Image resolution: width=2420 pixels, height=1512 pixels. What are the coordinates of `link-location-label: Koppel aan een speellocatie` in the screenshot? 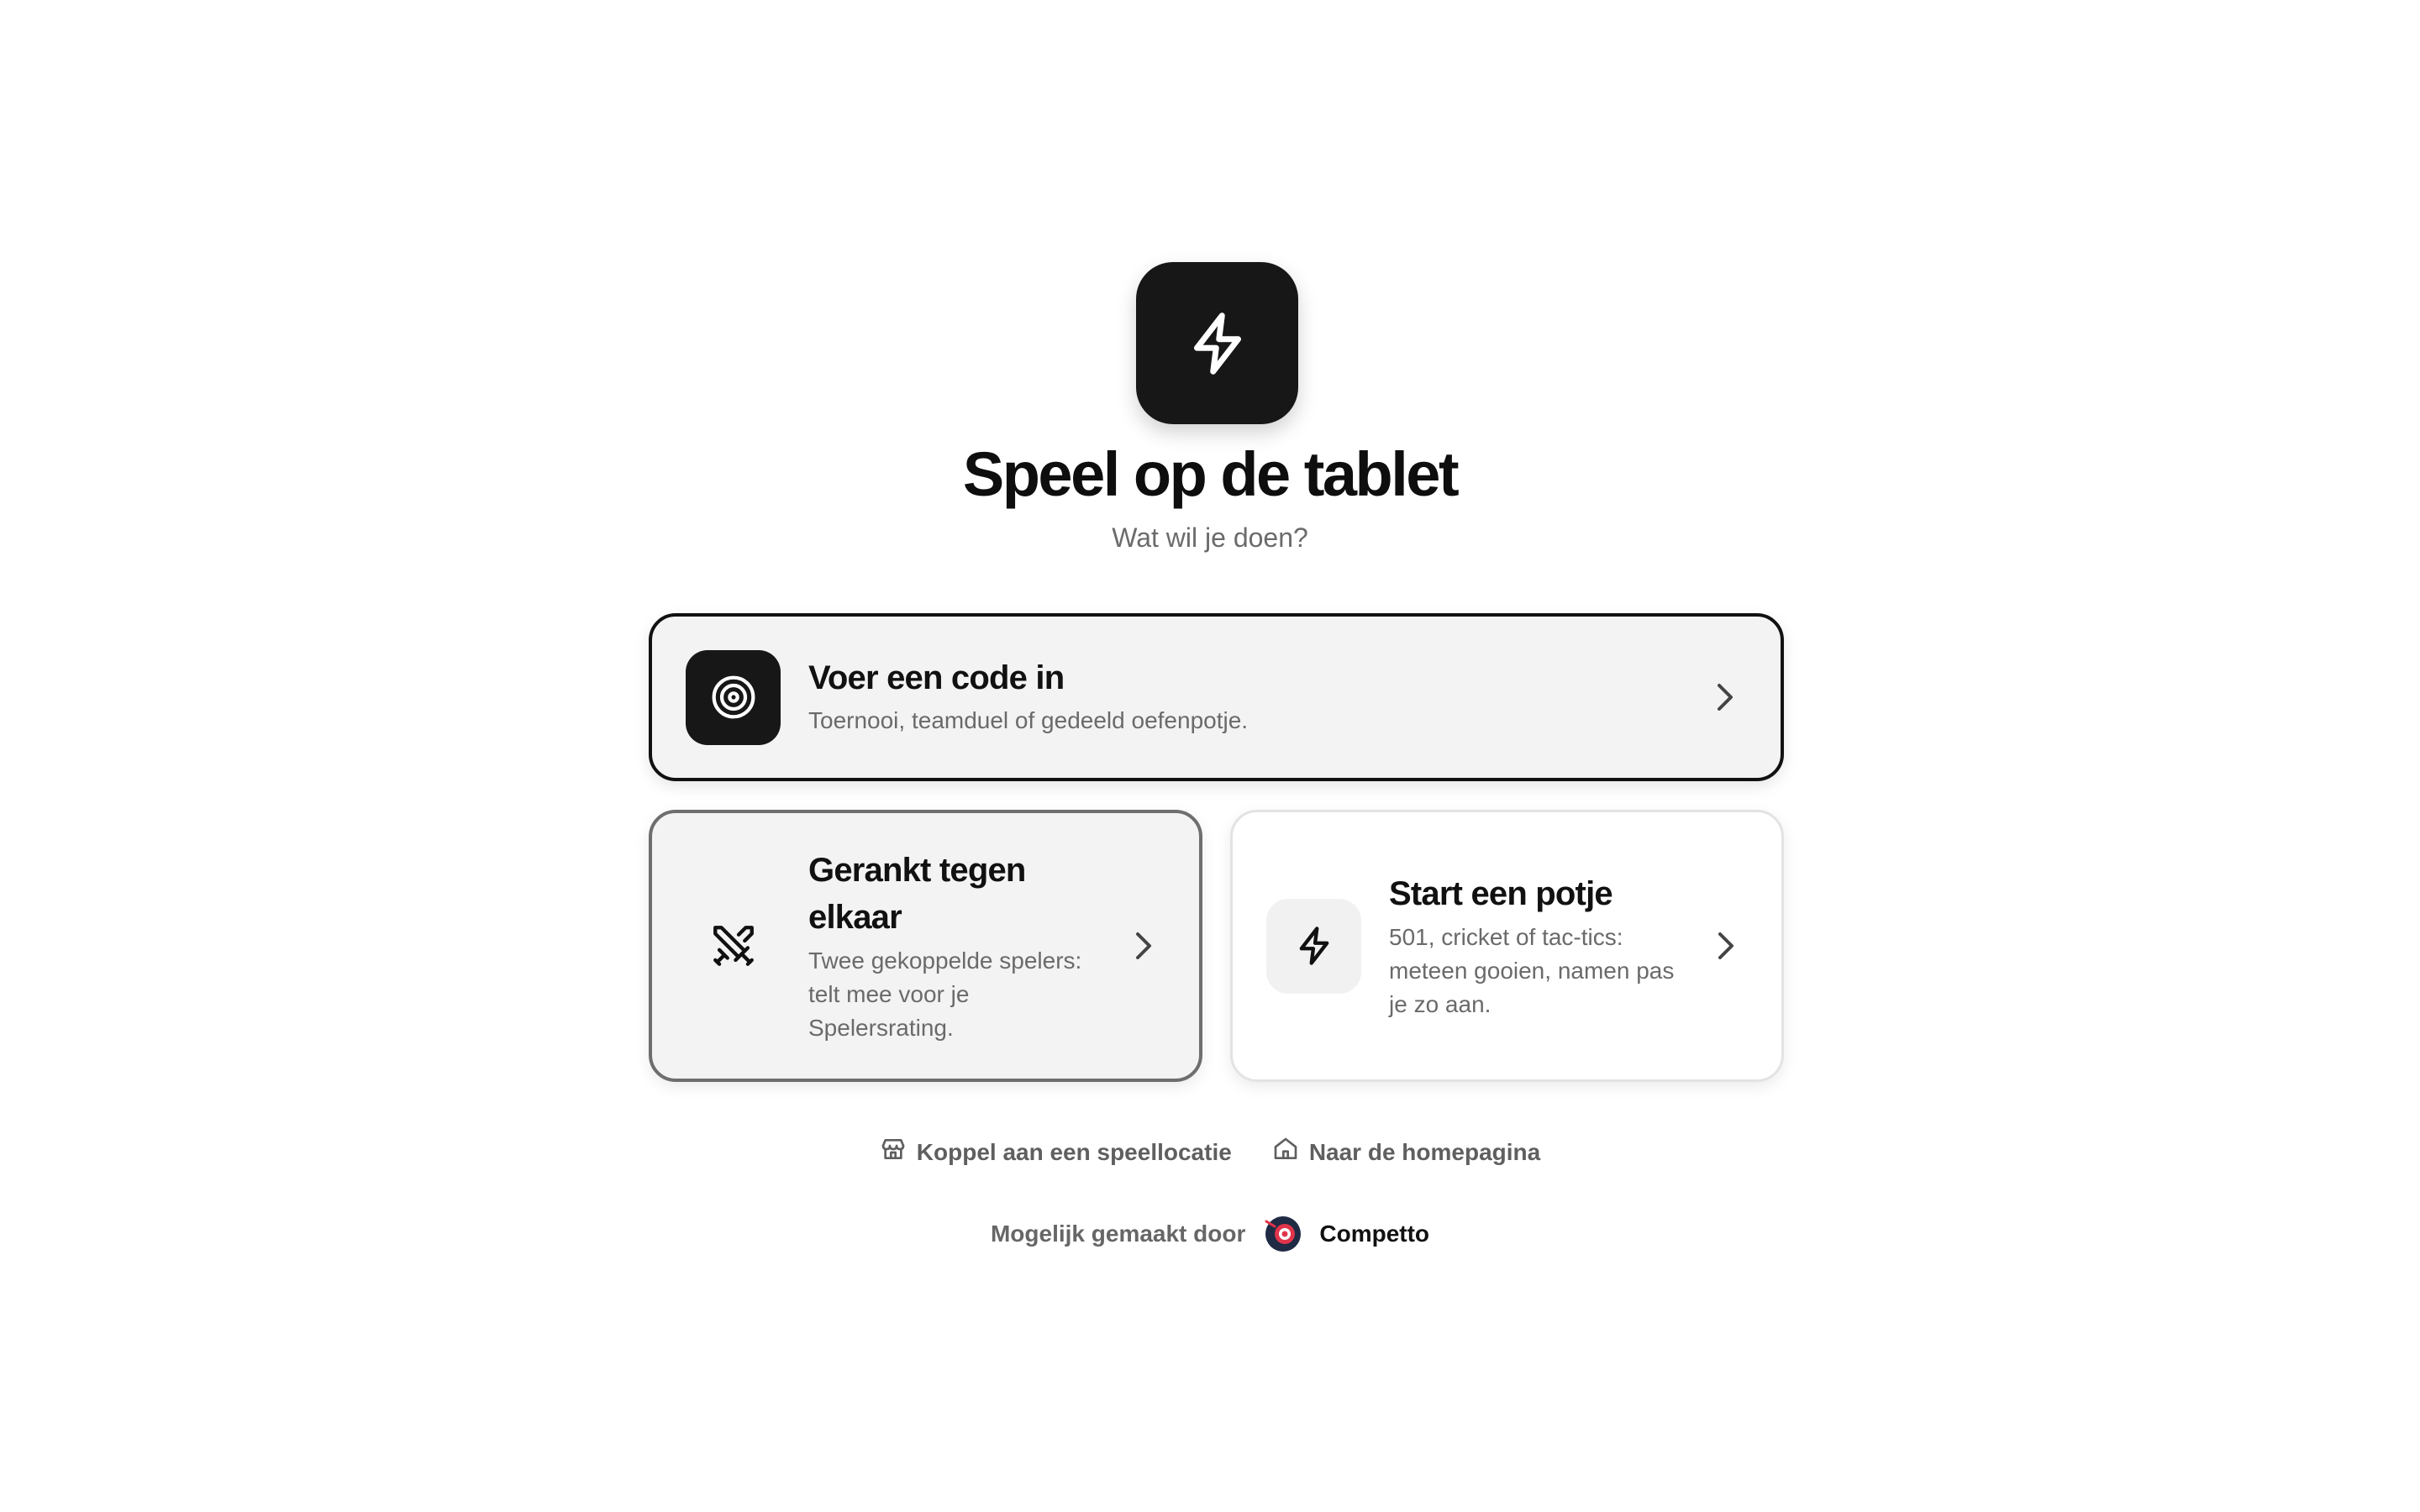 It's located at (1074, 1151).